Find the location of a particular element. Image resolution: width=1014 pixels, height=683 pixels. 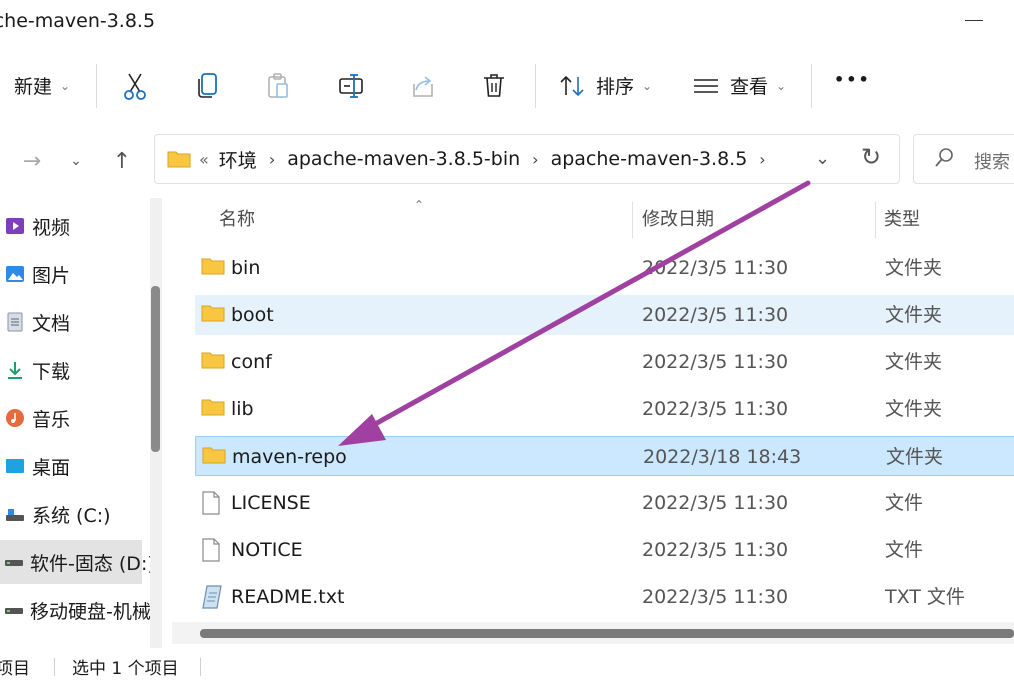

file-row: maven-repo 2022/3/18 18:43 文件夹 is located at coordinates (604, 456).